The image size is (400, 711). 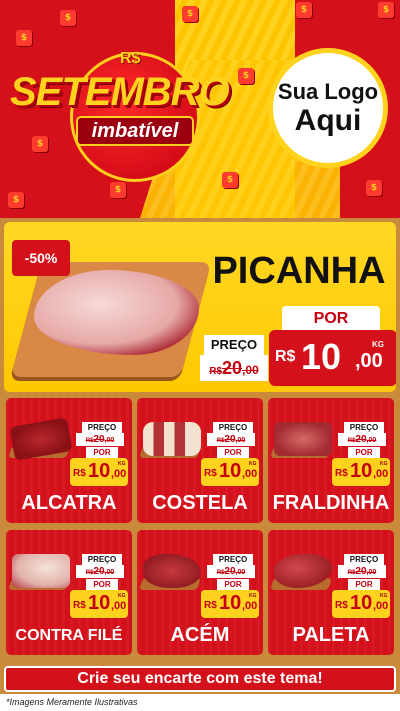 What do you see at coordinates (41, 258) in the screenshot?
I see `discount-badge: -50%` at bounding box center [41, 258].